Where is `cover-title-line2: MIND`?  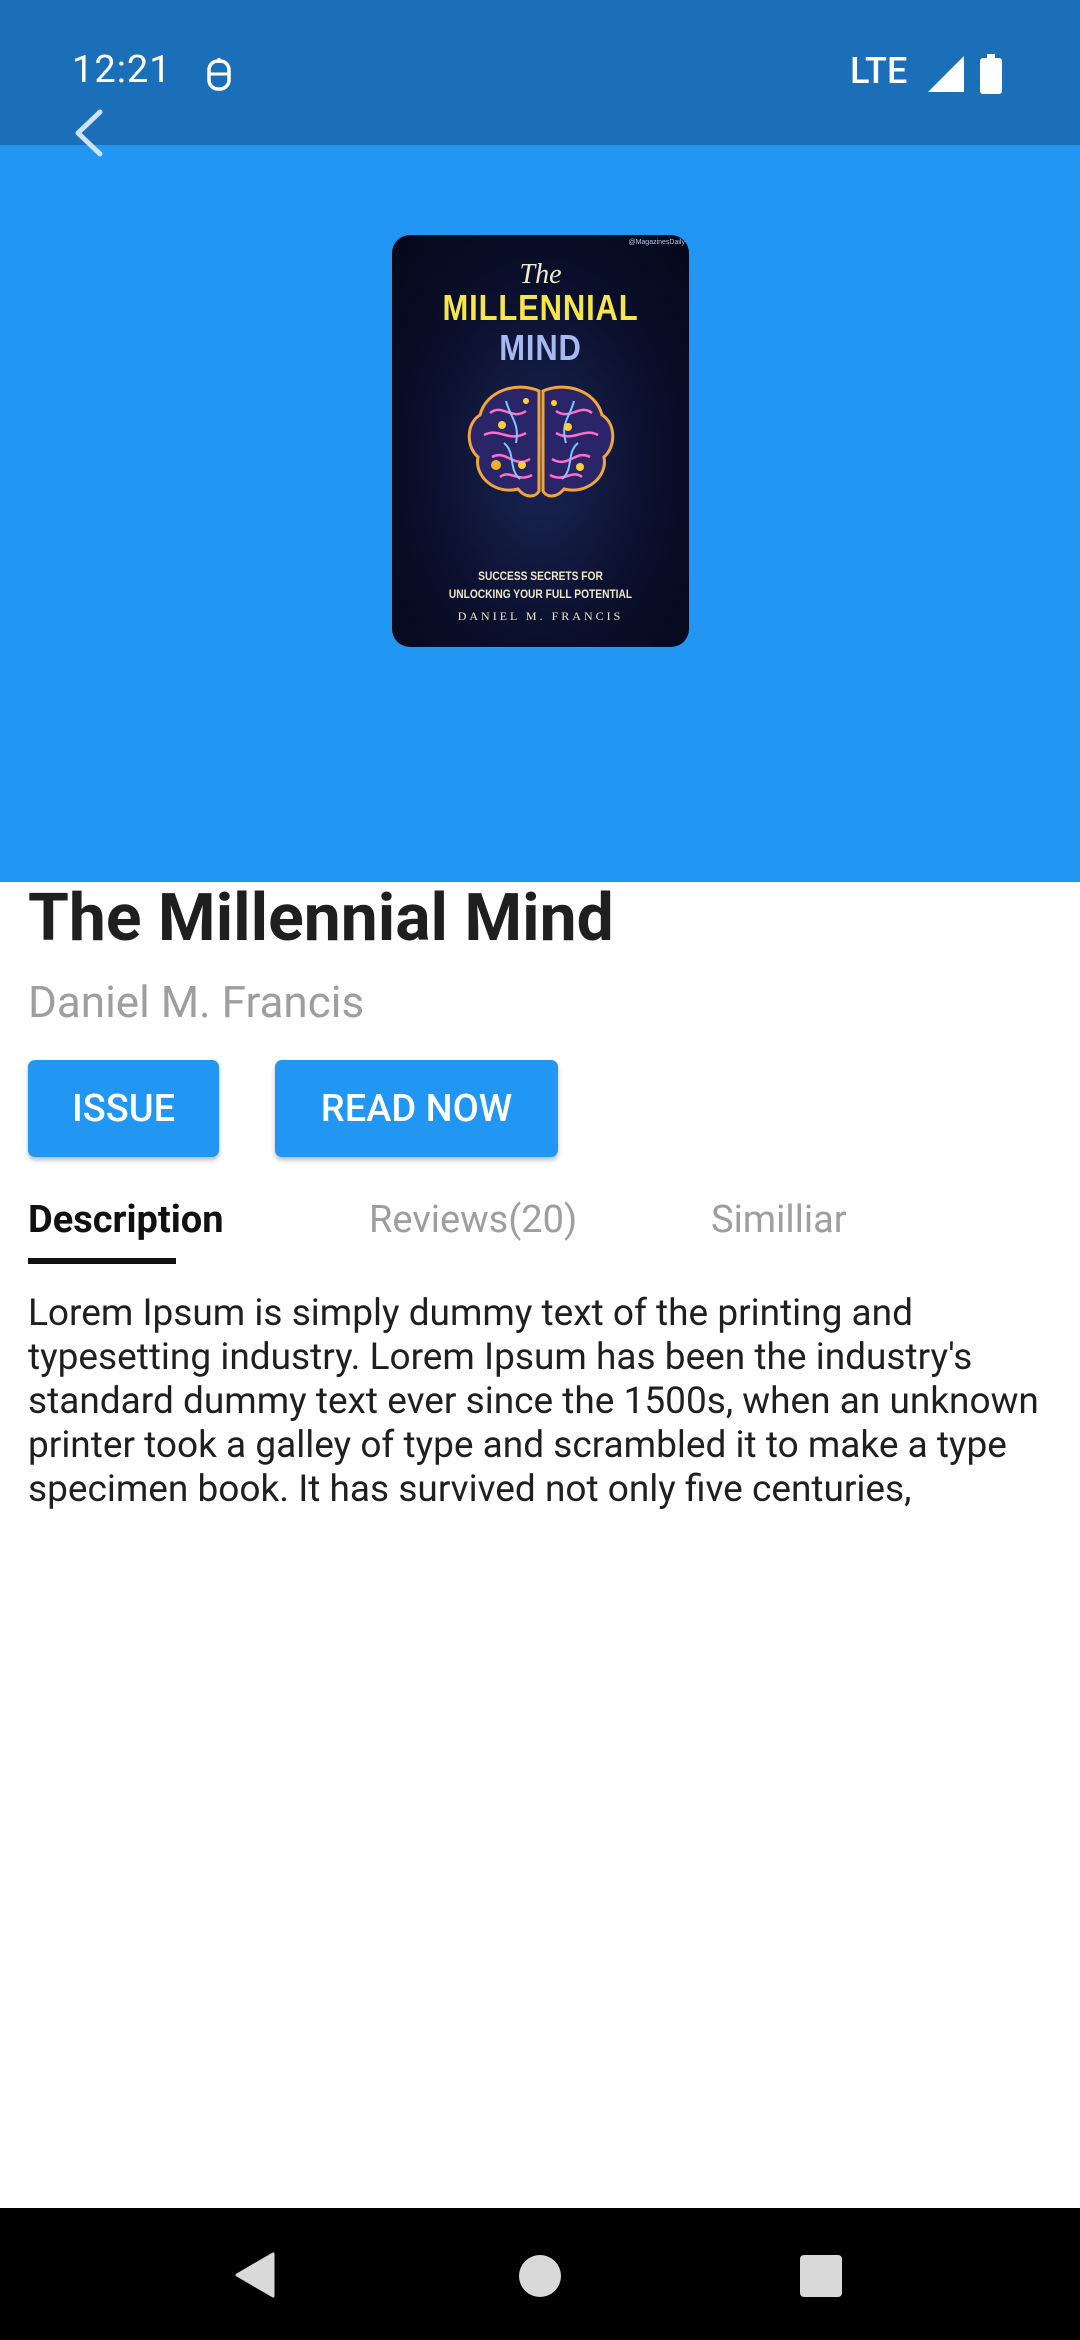
cover-title-line2: MIND is located at coordinates (540, 347).